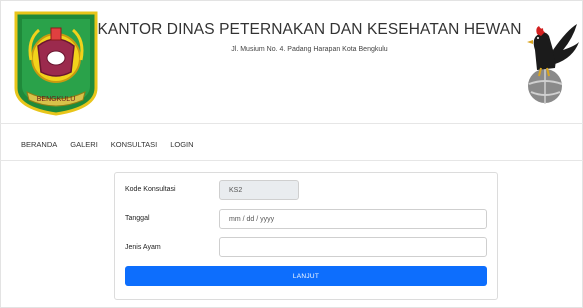 The width and height of the screenshot is (583, 308). Describe the element at coordinates (150, 189) in the screenshot. I see `kode-konsultasi-label: Kode Konsultasi` at that location.